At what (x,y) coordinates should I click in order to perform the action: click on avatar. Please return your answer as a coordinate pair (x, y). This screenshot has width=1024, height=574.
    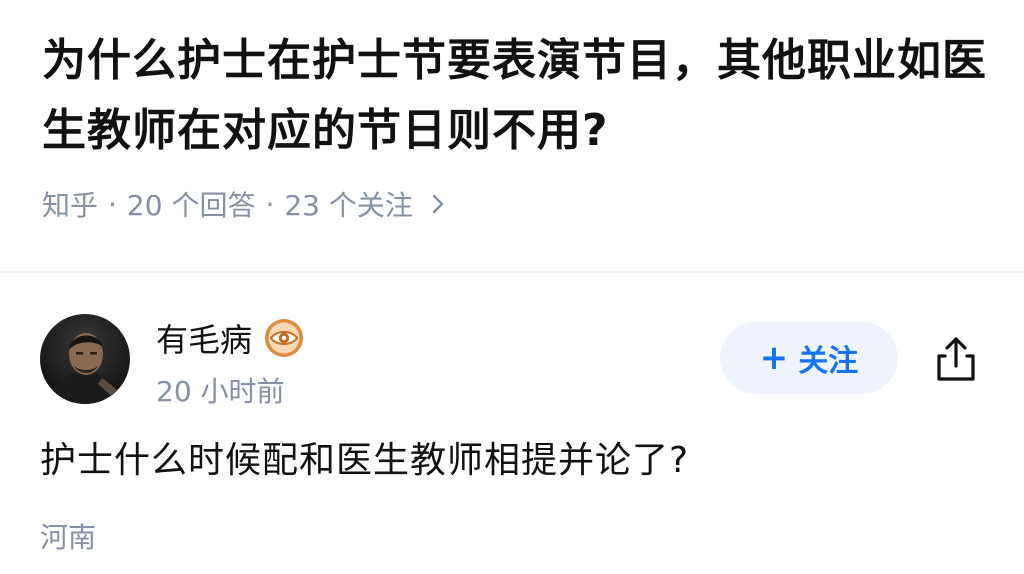
    Looking at the image, I should click on (85, 359).